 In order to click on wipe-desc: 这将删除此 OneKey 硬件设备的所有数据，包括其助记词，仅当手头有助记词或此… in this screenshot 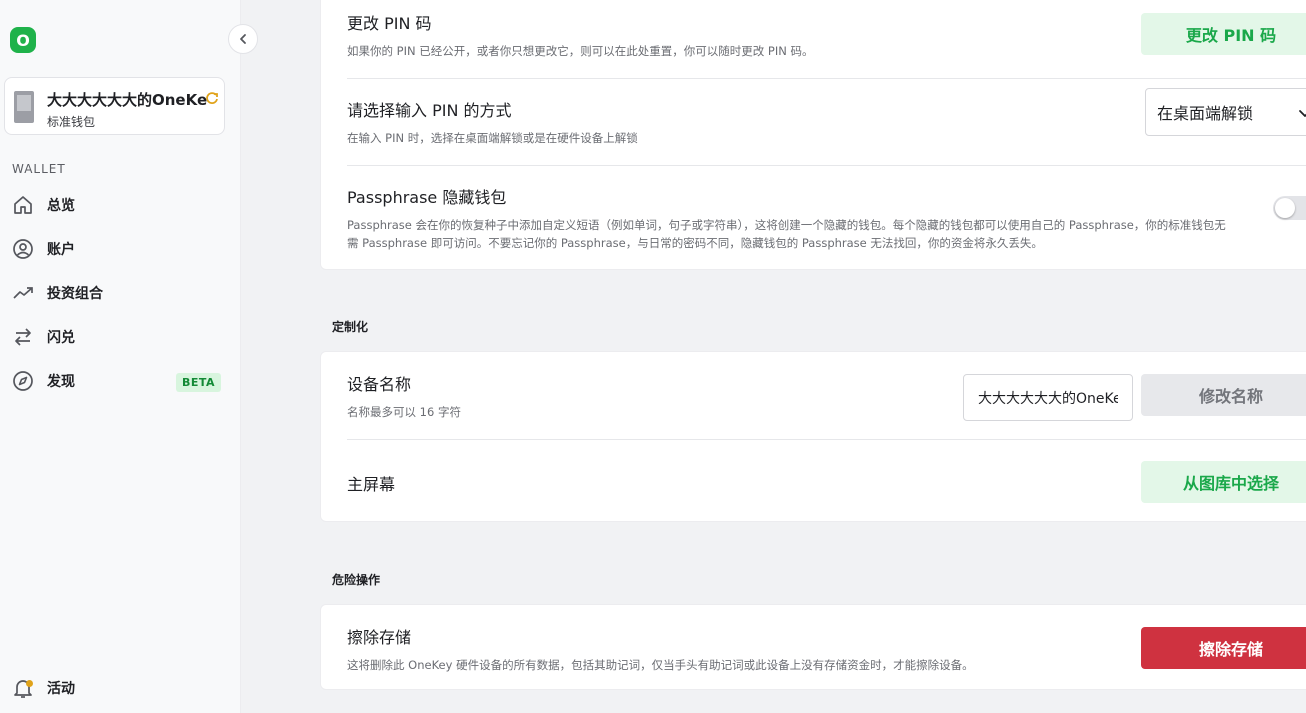, I will do `click(660, 665)`.